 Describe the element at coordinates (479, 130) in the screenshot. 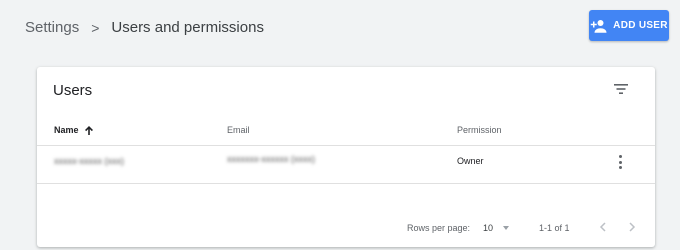

I see `column-header-permission: Permission` at that location.